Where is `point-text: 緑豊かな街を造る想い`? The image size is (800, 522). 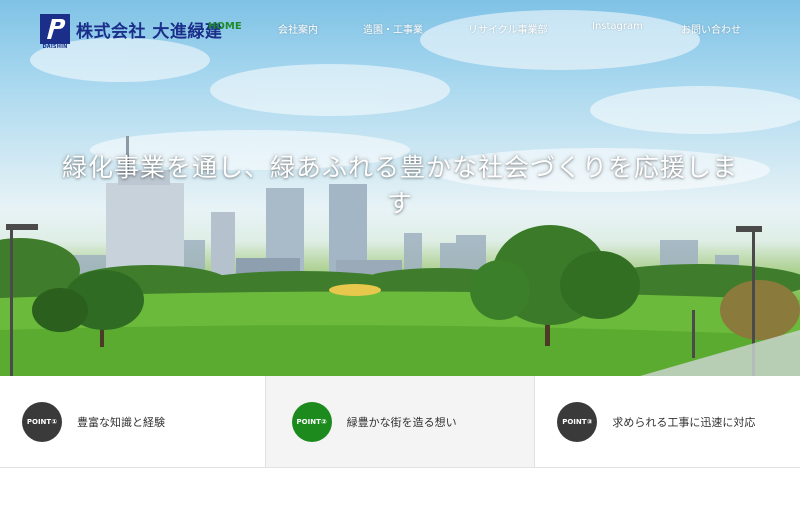 point-text: 緑豊かな街を造る想い is located at coordinates (401, 422).